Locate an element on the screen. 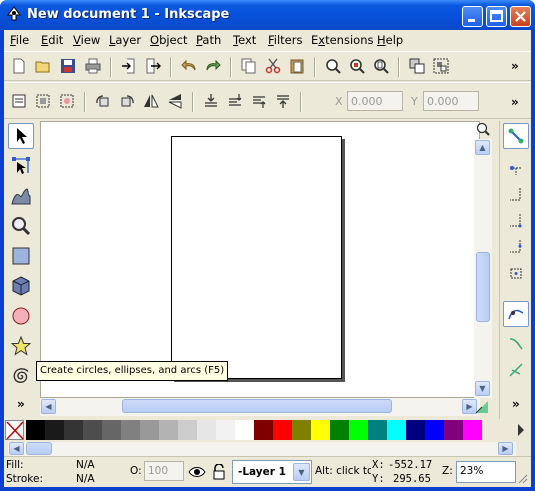 This screenshot has height=491, width=535. palette-scroll-right: ▶ is located at coordinates (505, 448).